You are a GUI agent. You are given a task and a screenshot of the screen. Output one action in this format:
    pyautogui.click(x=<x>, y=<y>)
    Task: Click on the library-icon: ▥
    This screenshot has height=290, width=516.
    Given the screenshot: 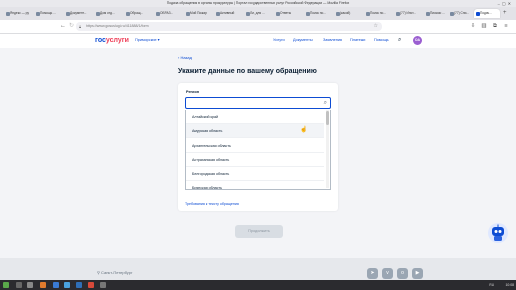 What is the action you would take?
    pyautogui.click(x=484, y=26)
    